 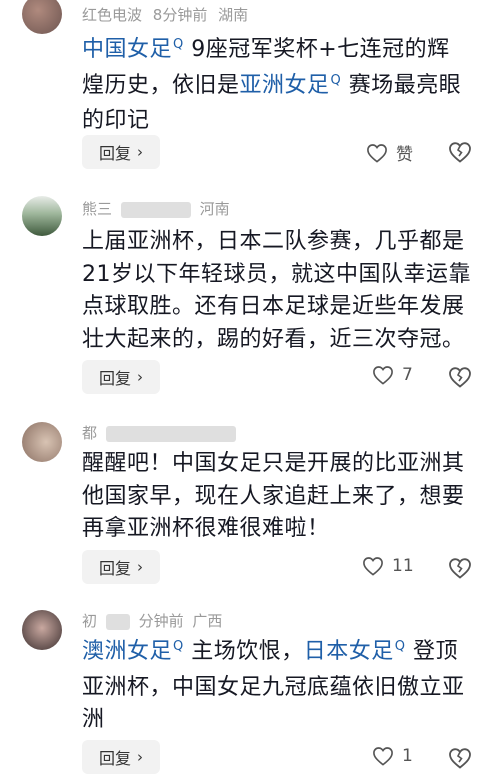 I want to click on like-count: 1, so click(x=407, y=756).